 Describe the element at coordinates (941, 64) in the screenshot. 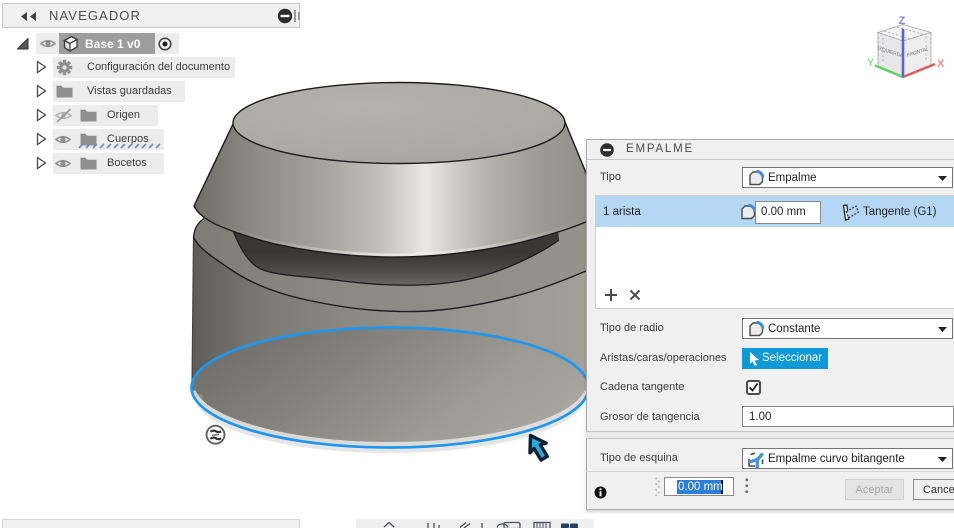

I see `svg-text: X` at that location.